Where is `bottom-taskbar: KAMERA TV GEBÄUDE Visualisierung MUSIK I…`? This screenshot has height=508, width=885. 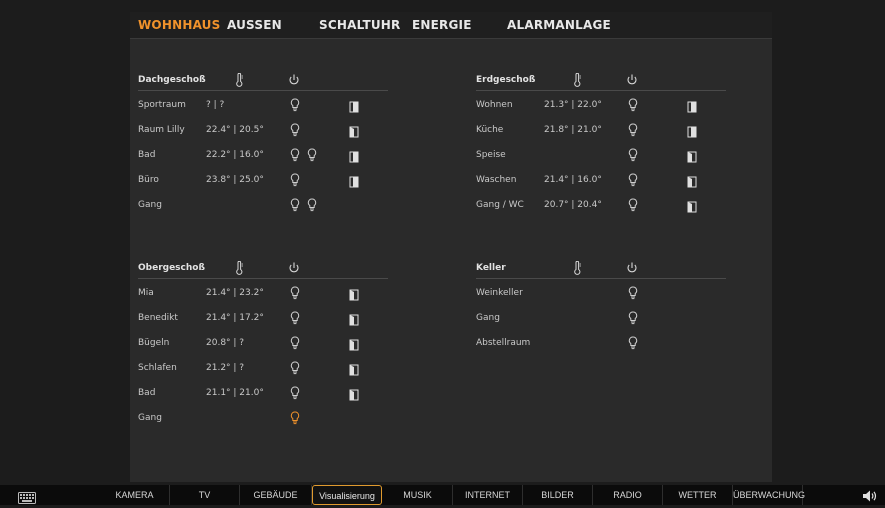
bottom-taskbar: KAMERA TV GEBÄUDE Visualisierung MUSIK I… is located at coordinates (442, 495).